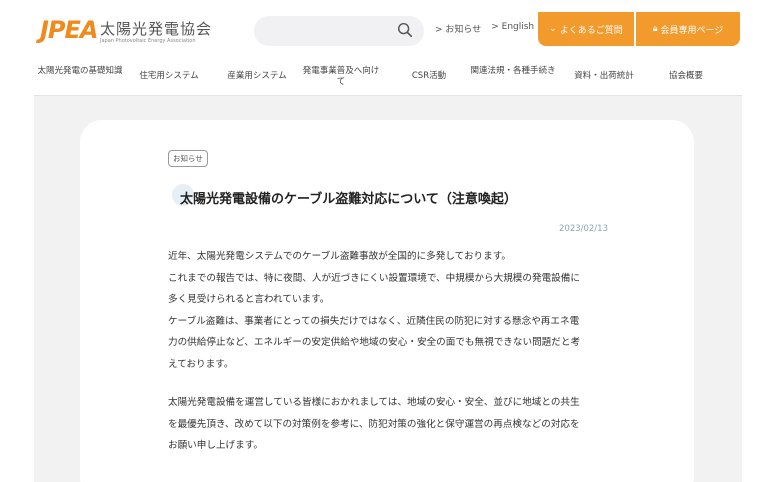 This screenshot has width=780, height=482. I want to click on logo-mark: JPEA, so click(69, 30).